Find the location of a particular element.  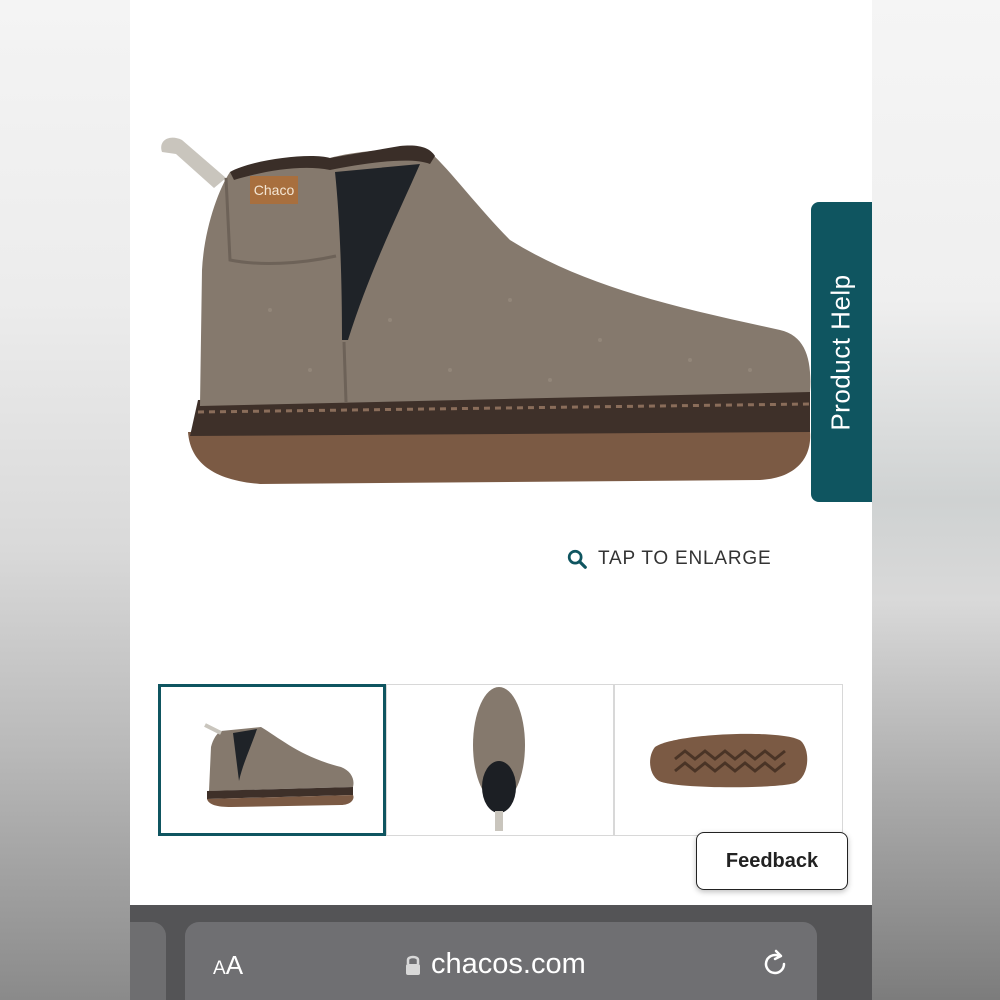

blurred-background-right is located at coordinates (936, 500).